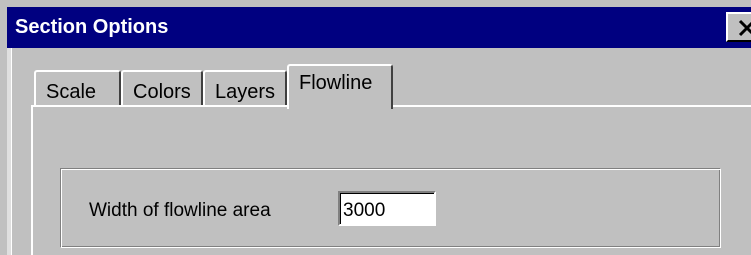 Image resolution: width=751 pixels, height=255 pixels. I want to click on tab-colors: Colors, so click(162, 88).